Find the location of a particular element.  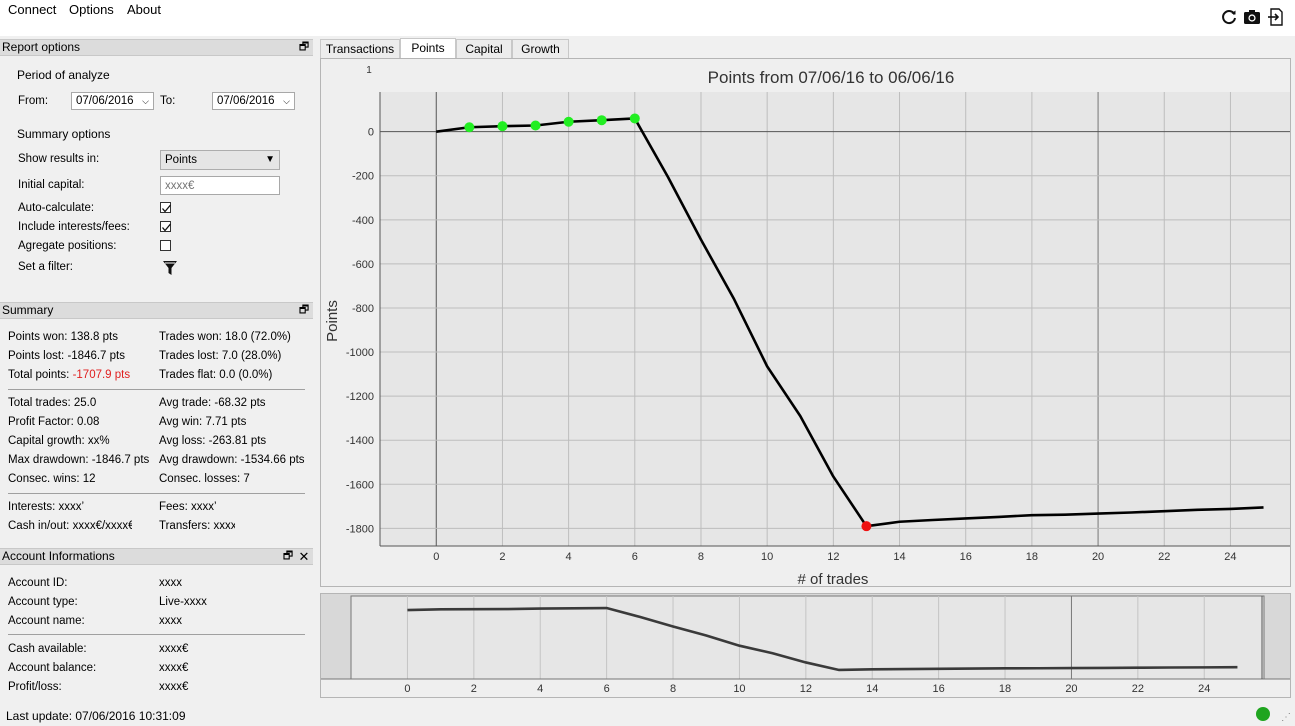

range-navigator: 1 024681012141618202224 is located at coordinates (805, 645).